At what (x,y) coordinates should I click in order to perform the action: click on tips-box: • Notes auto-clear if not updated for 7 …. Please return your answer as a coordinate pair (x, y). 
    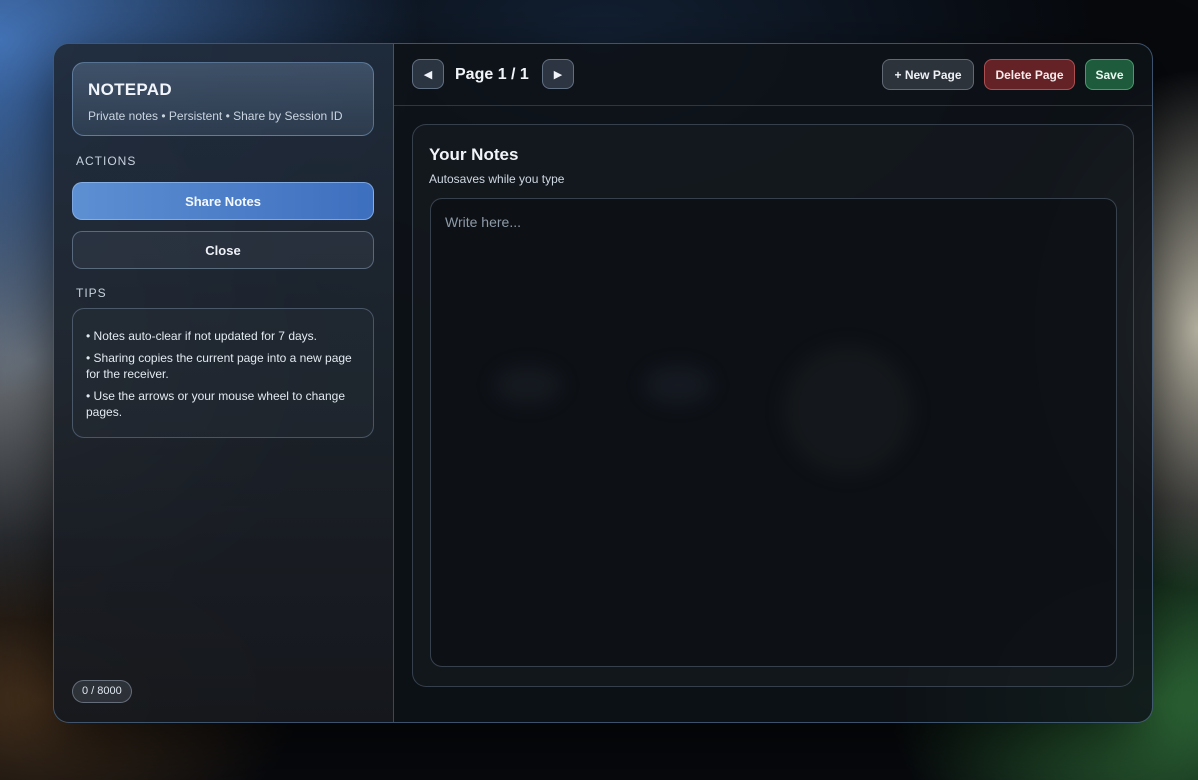
    Looking at the image, I should click on (223, 373).